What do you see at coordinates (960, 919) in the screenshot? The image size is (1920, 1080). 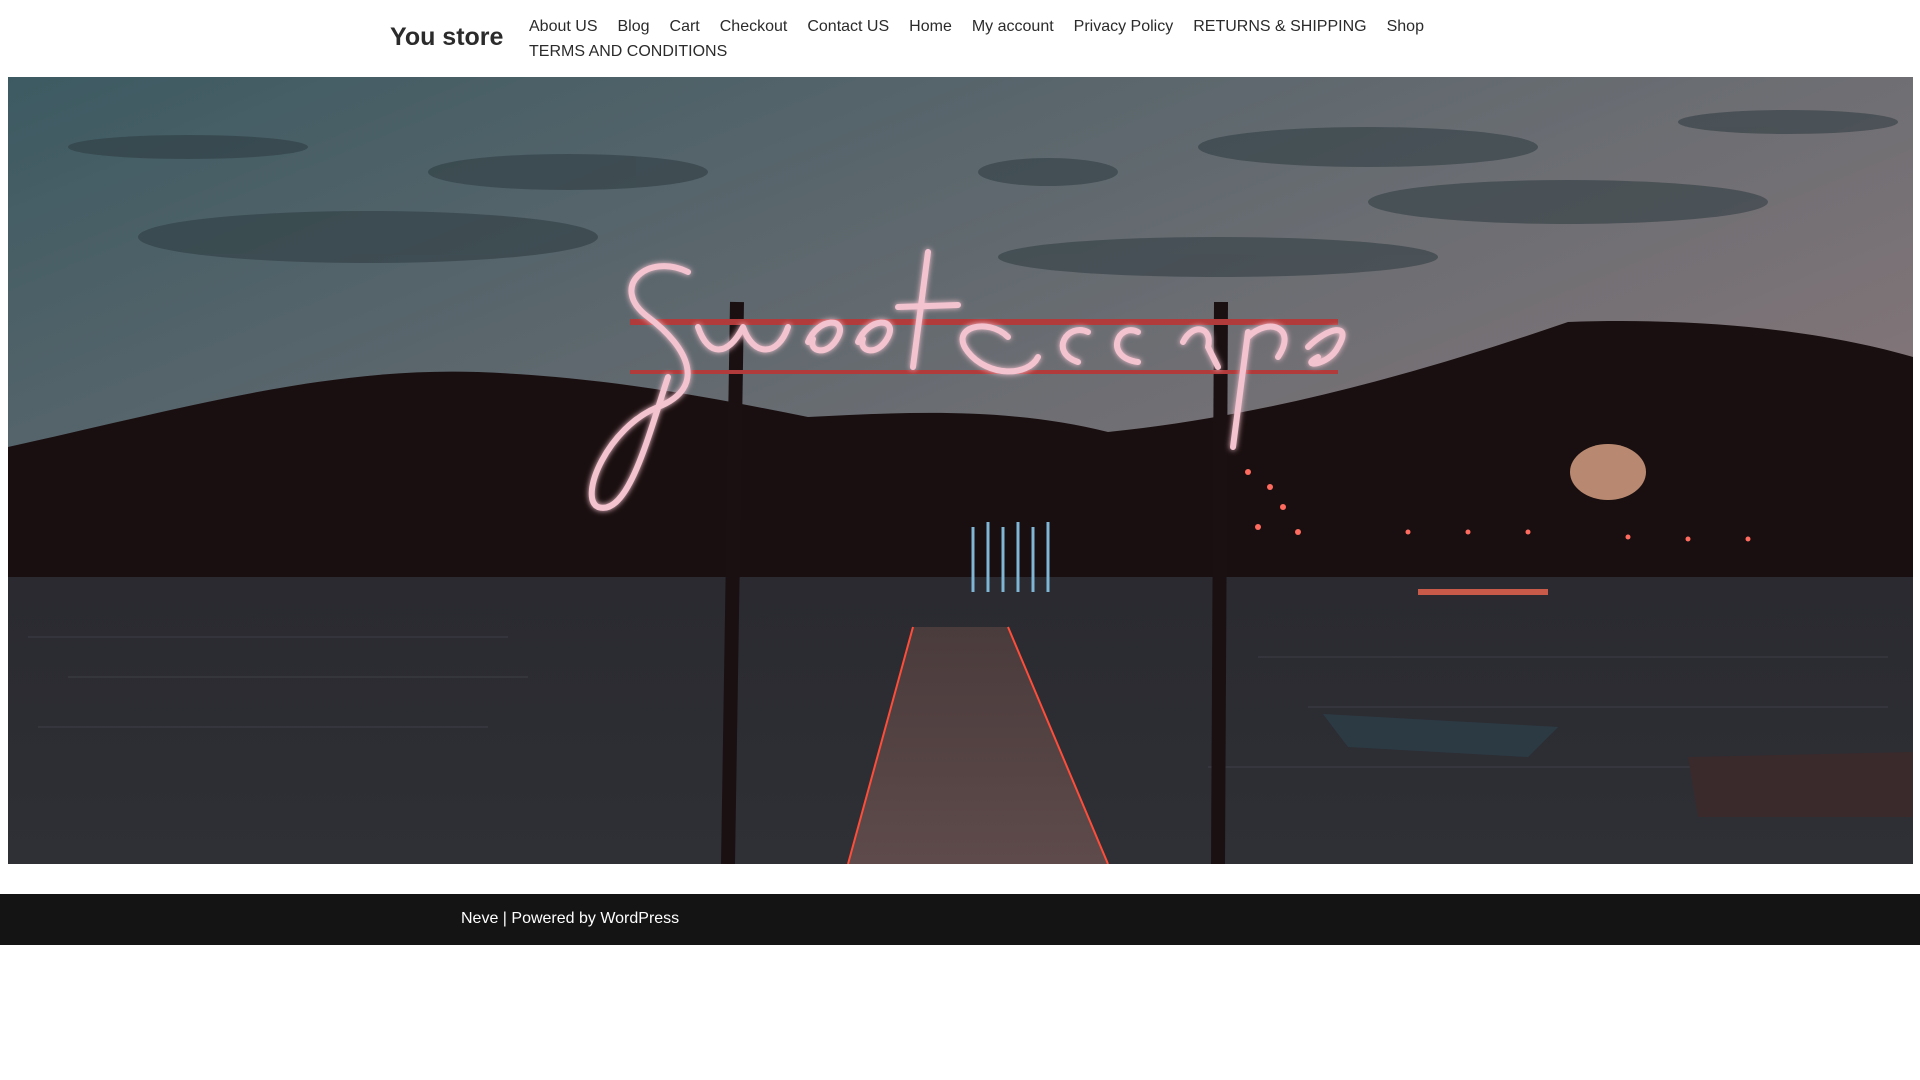 I see `site-footer: Neve | Powered by WordPress` at bounding box center [960, 919].